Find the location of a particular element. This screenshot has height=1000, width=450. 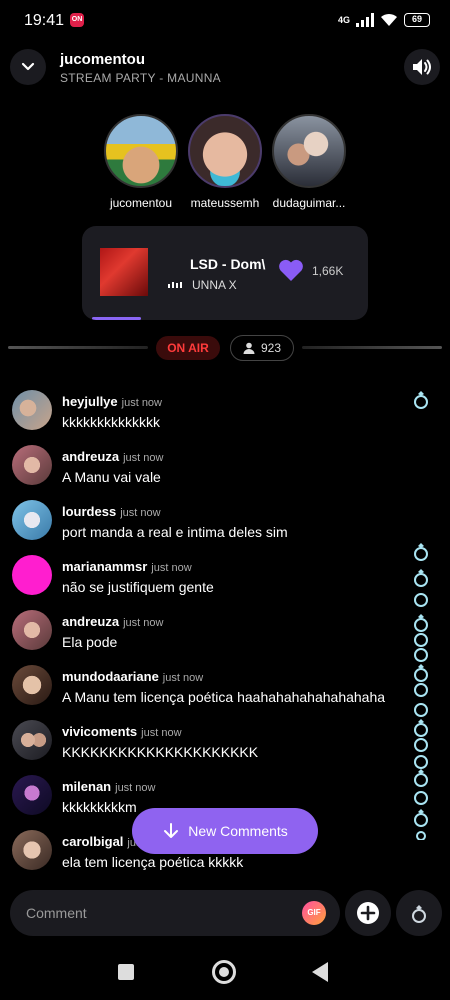

playback-progress is located at coordinates (116, 318).